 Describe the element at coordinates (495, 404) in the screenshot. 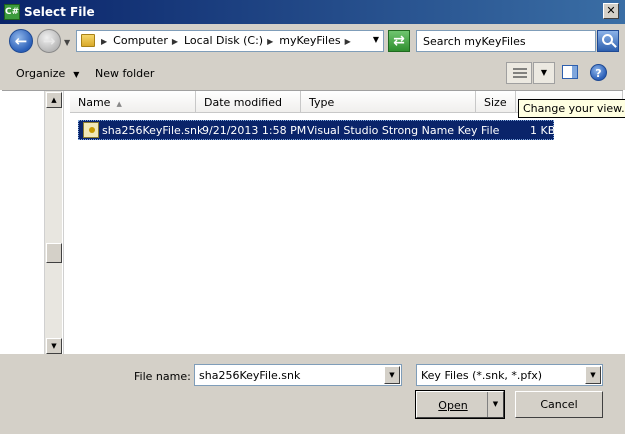

I see `open-split-dropdown-icon: ▼` at that location.